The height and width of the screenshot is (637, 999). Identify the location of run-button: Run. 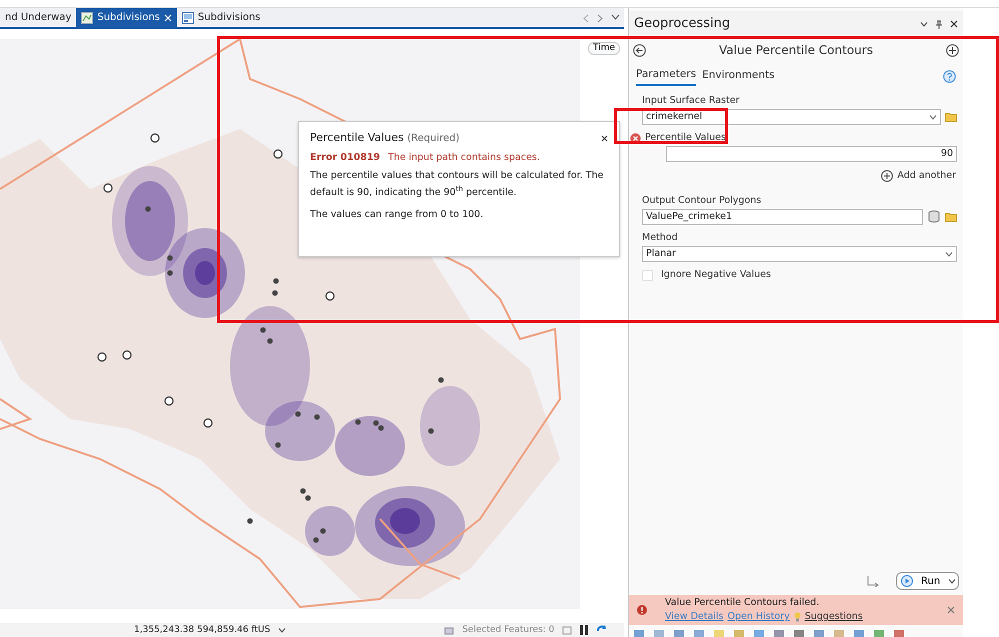
(927, 581).